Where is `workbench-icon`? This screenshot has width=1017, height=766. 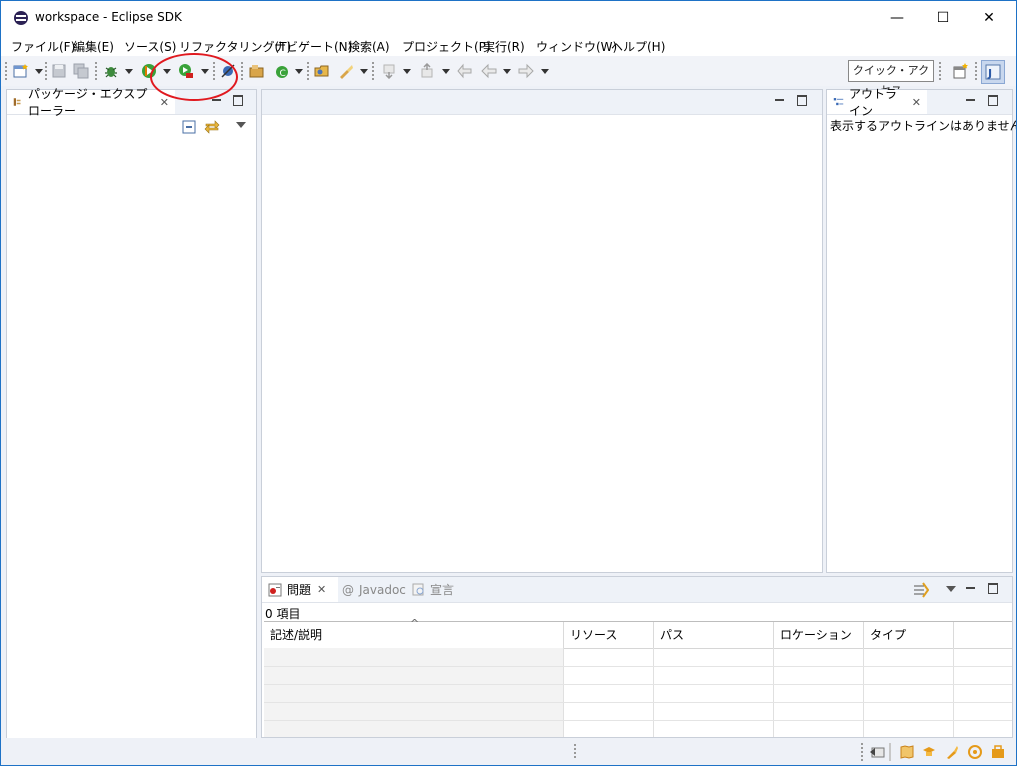
workbench-icon is located at coordinates (998, 752).